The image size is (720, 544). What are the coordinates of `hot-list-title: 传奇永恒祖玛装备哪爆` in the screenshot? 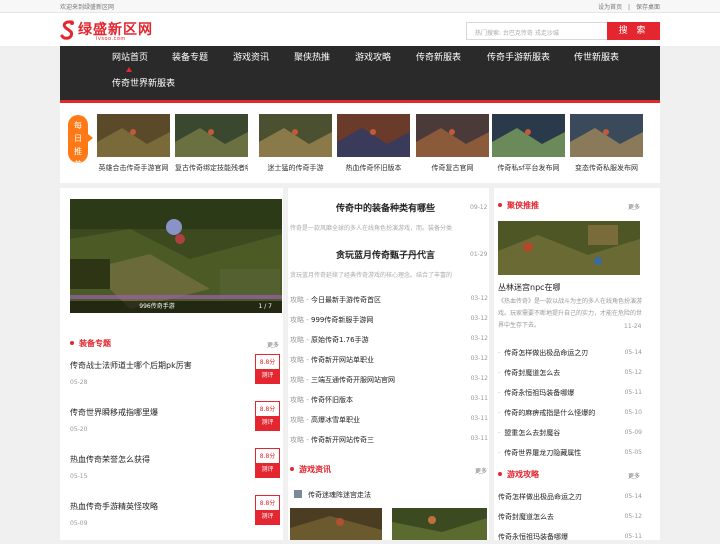 It's located at (539, 393).